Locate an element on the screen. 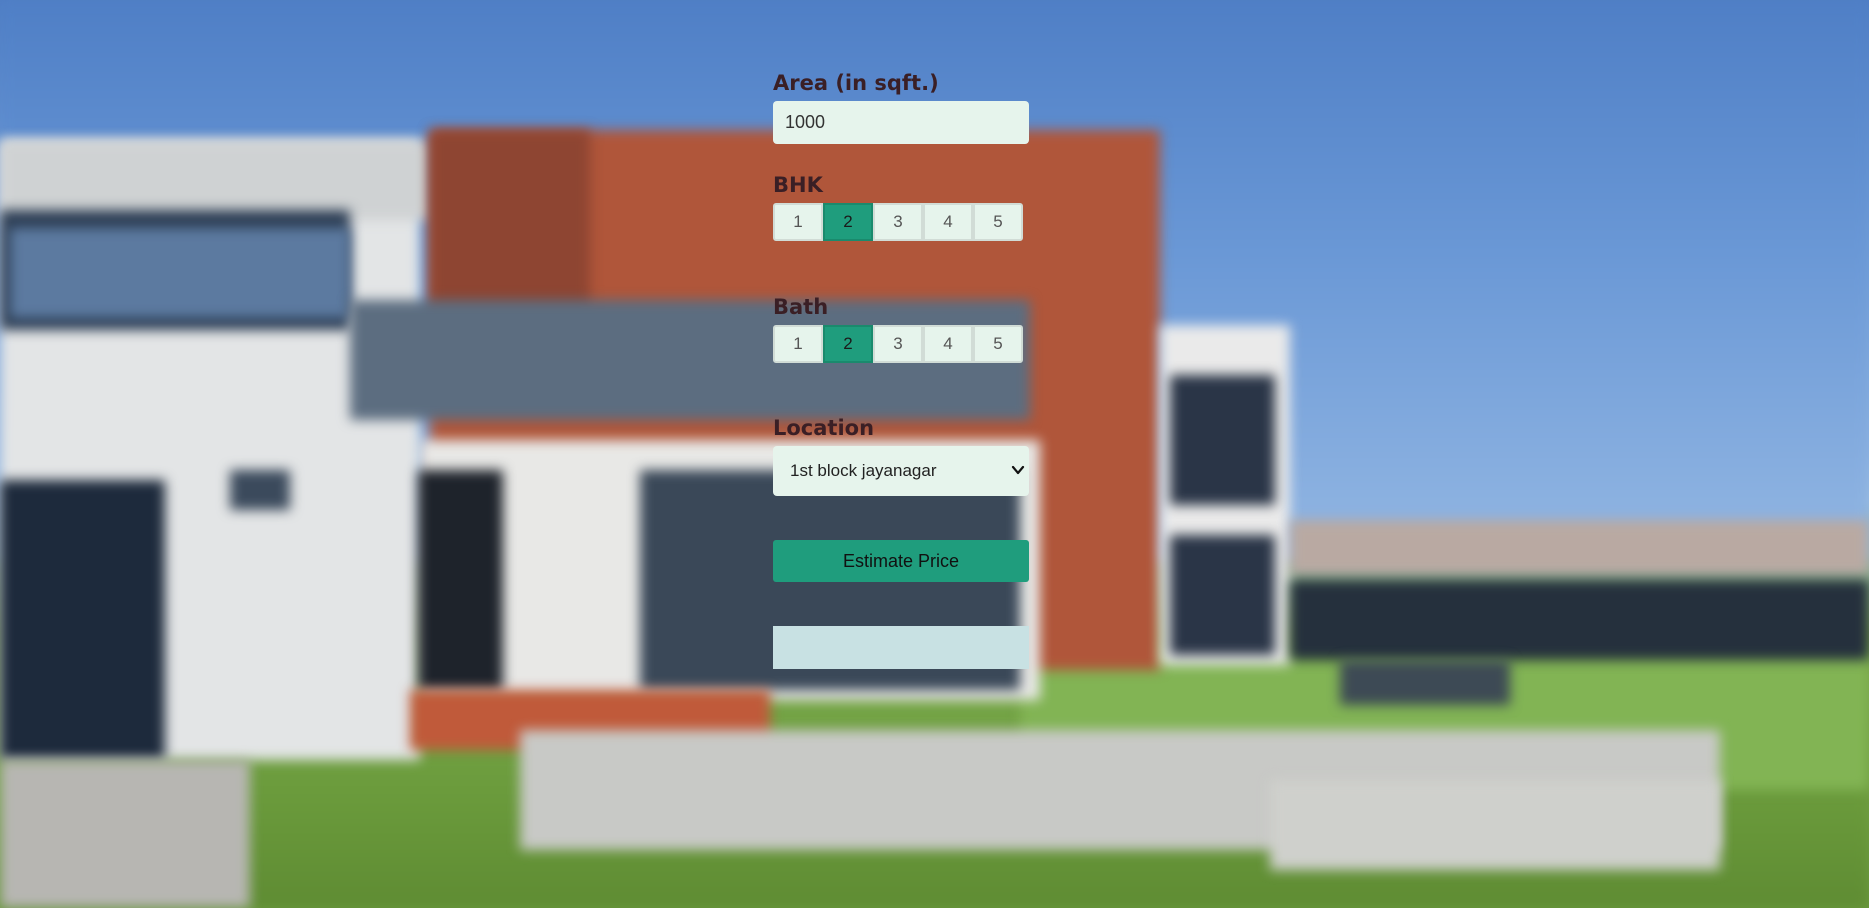 The image size is (1869, 908). bath-label: Bath is located at coordinates (801, 307).